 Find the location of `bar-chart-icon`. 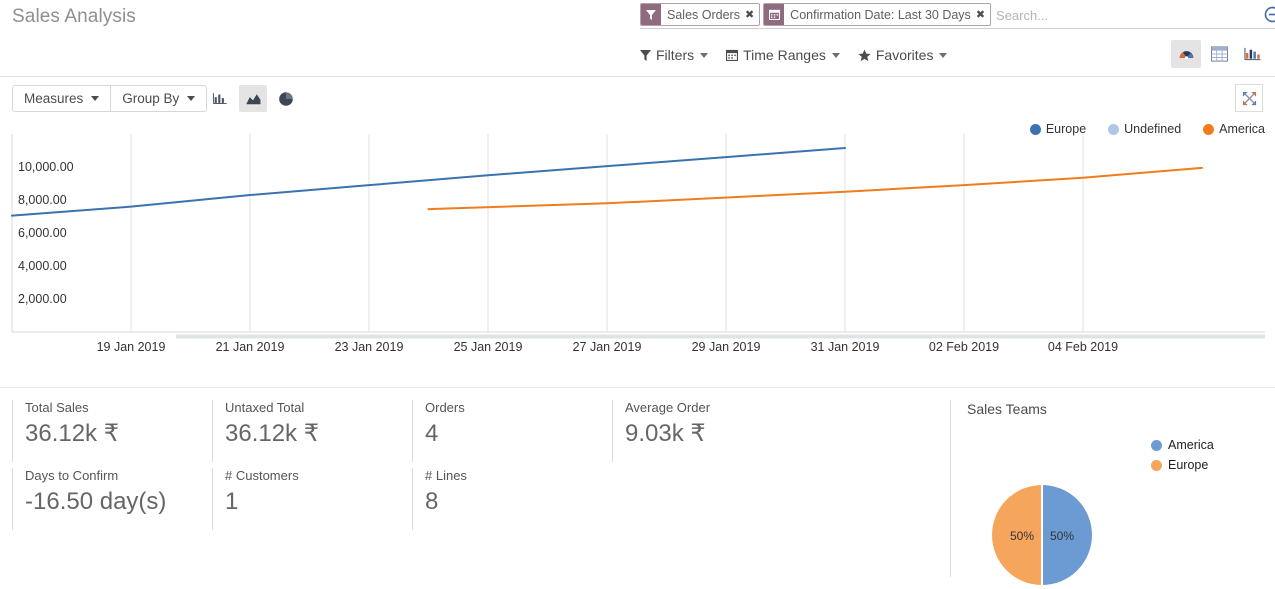

bar-chart-icon is located at coordinates (1252, 54).